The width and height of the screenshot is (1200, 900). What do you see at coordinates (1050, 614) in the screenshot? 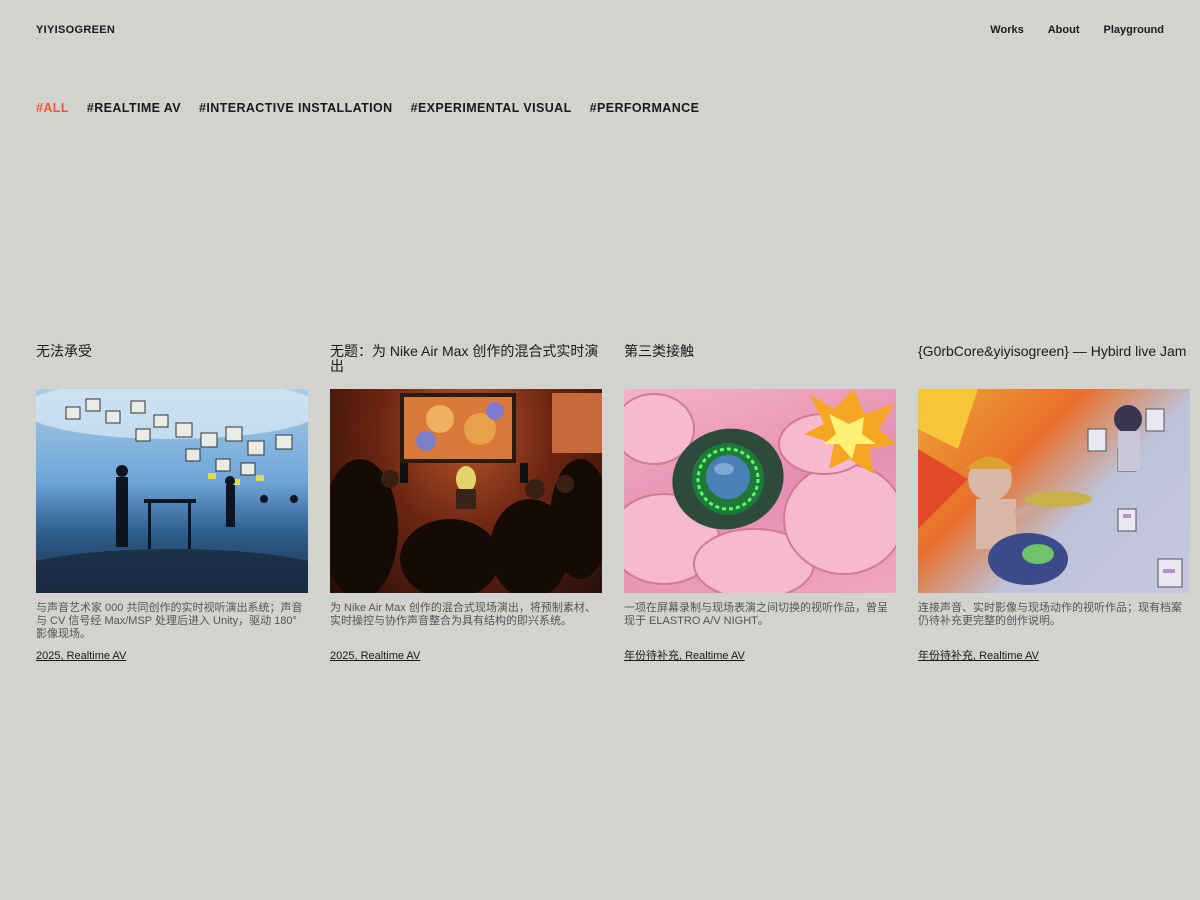
I see `work-description: 连接声音、实时影像与现场动作的视听作品；现有档案仍待补充更完整的创作说明。` at bounding box center [1050, 614].